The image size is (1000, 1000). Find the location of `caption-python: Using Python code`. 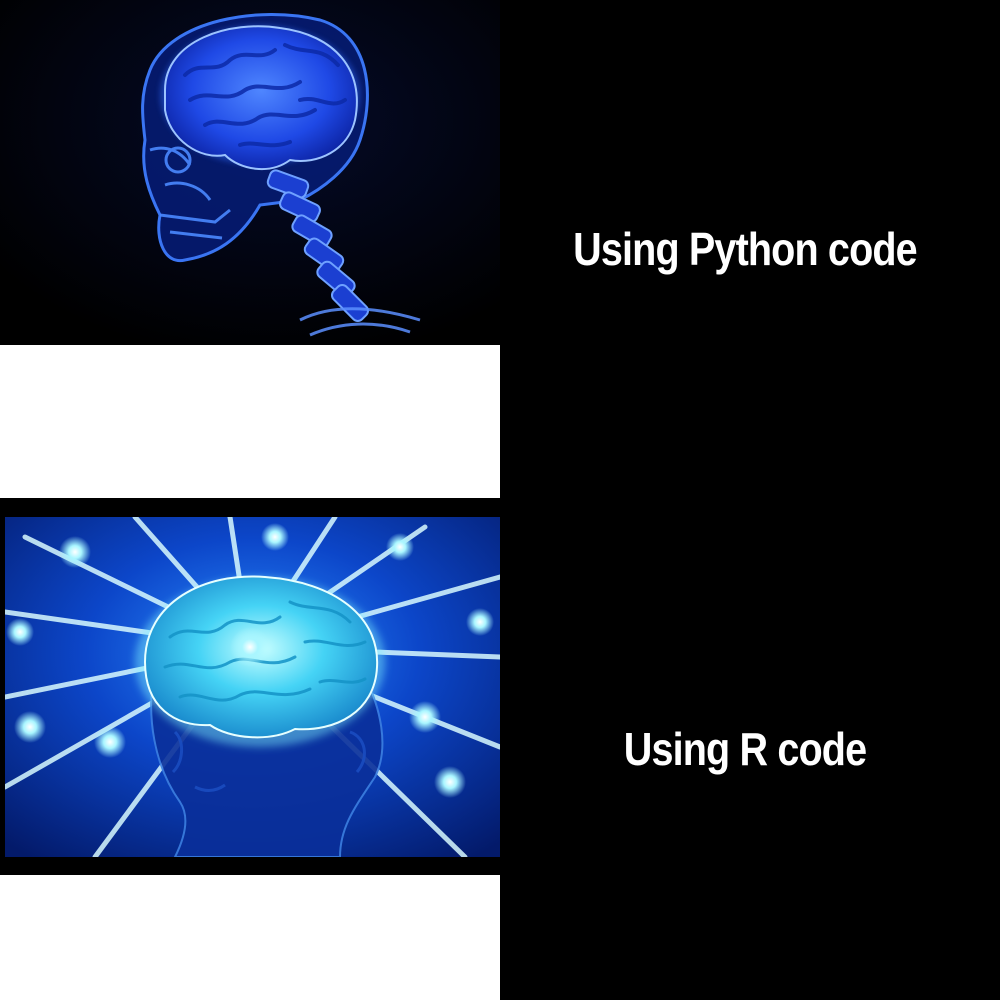

caption-python: Using Python code is located at coordinates (745, 249).